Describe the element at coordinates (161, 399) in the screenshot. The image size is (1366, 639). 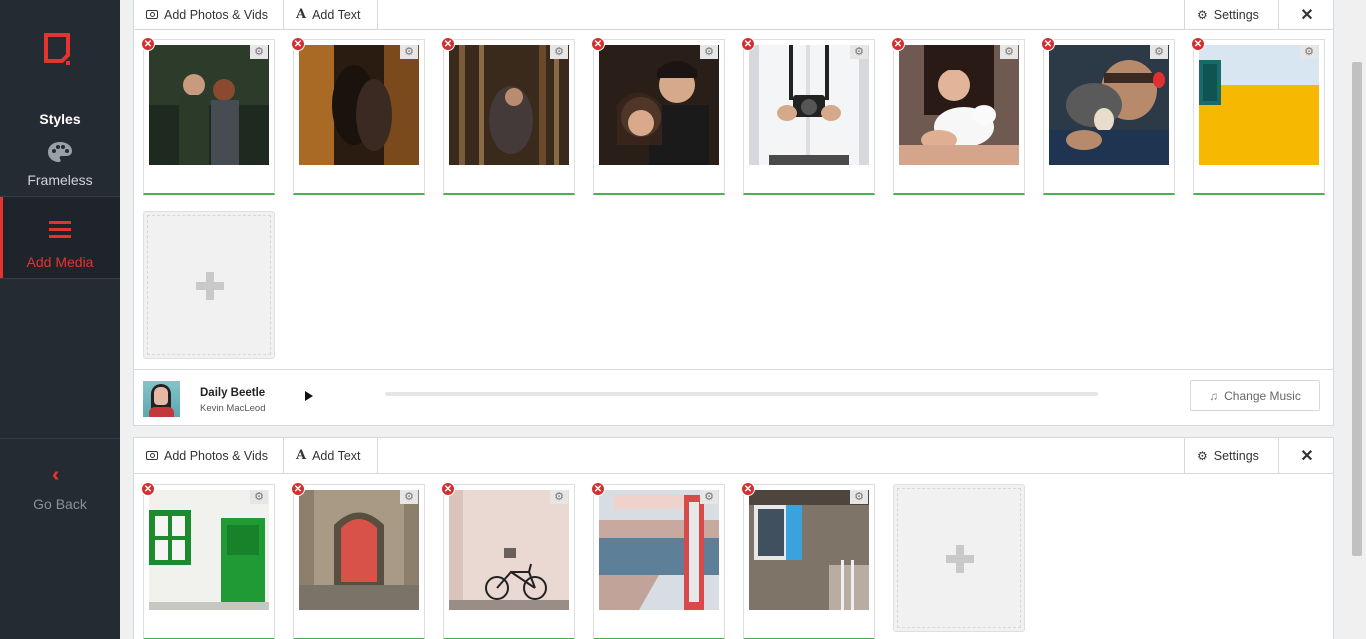
I see `album-art` at that location.